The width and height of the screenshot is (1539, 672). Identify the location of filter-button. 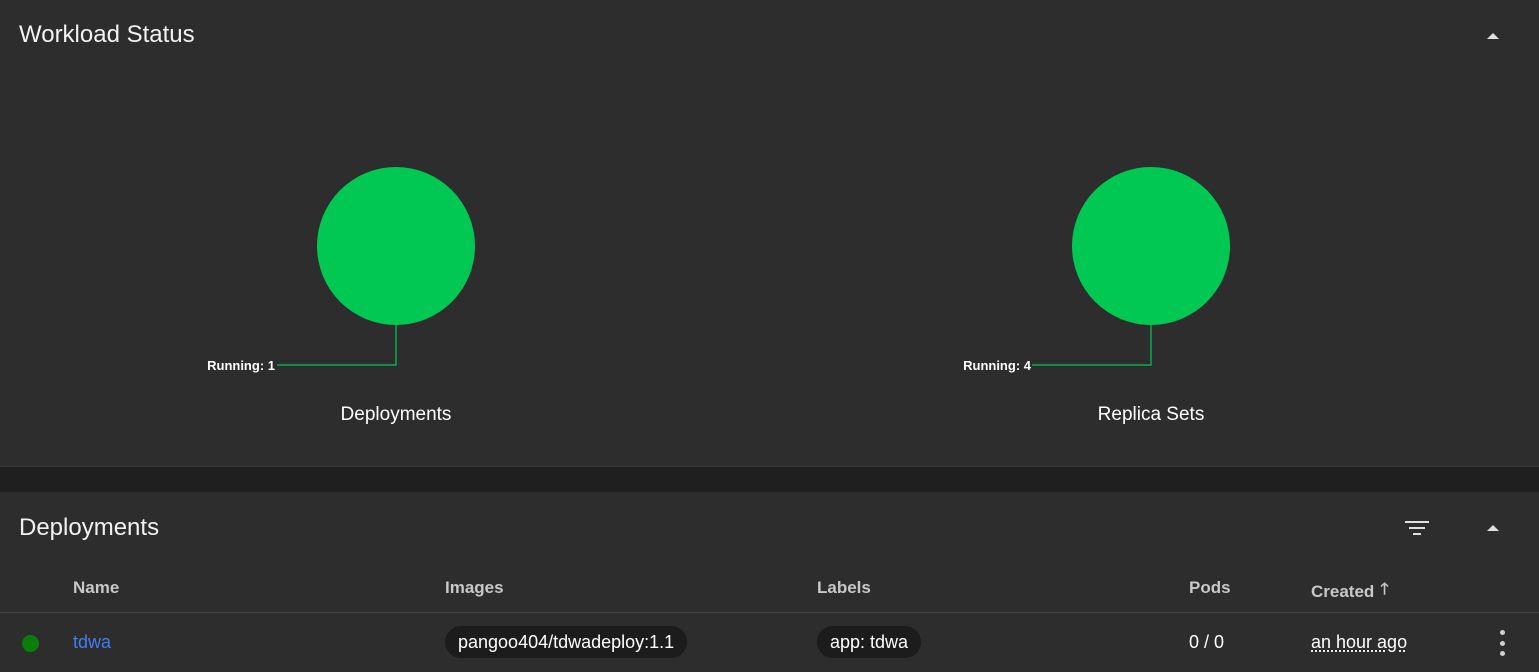
(1417, 528).